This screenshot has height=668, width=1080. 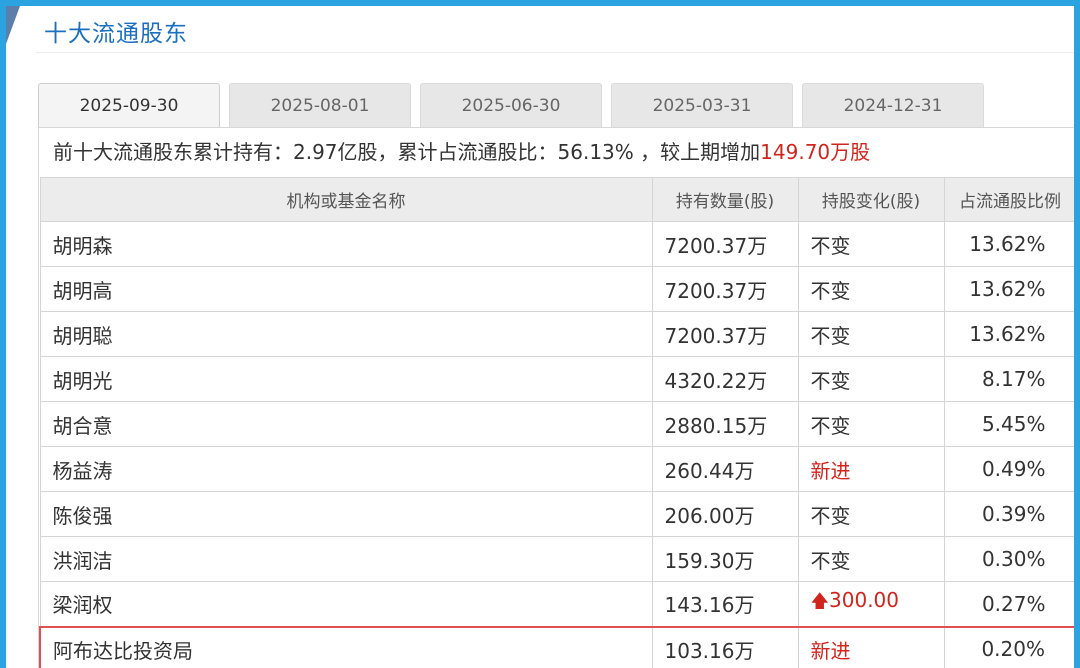 I want to click on holder-name: 洪润洁, so click(x=346, y=559).